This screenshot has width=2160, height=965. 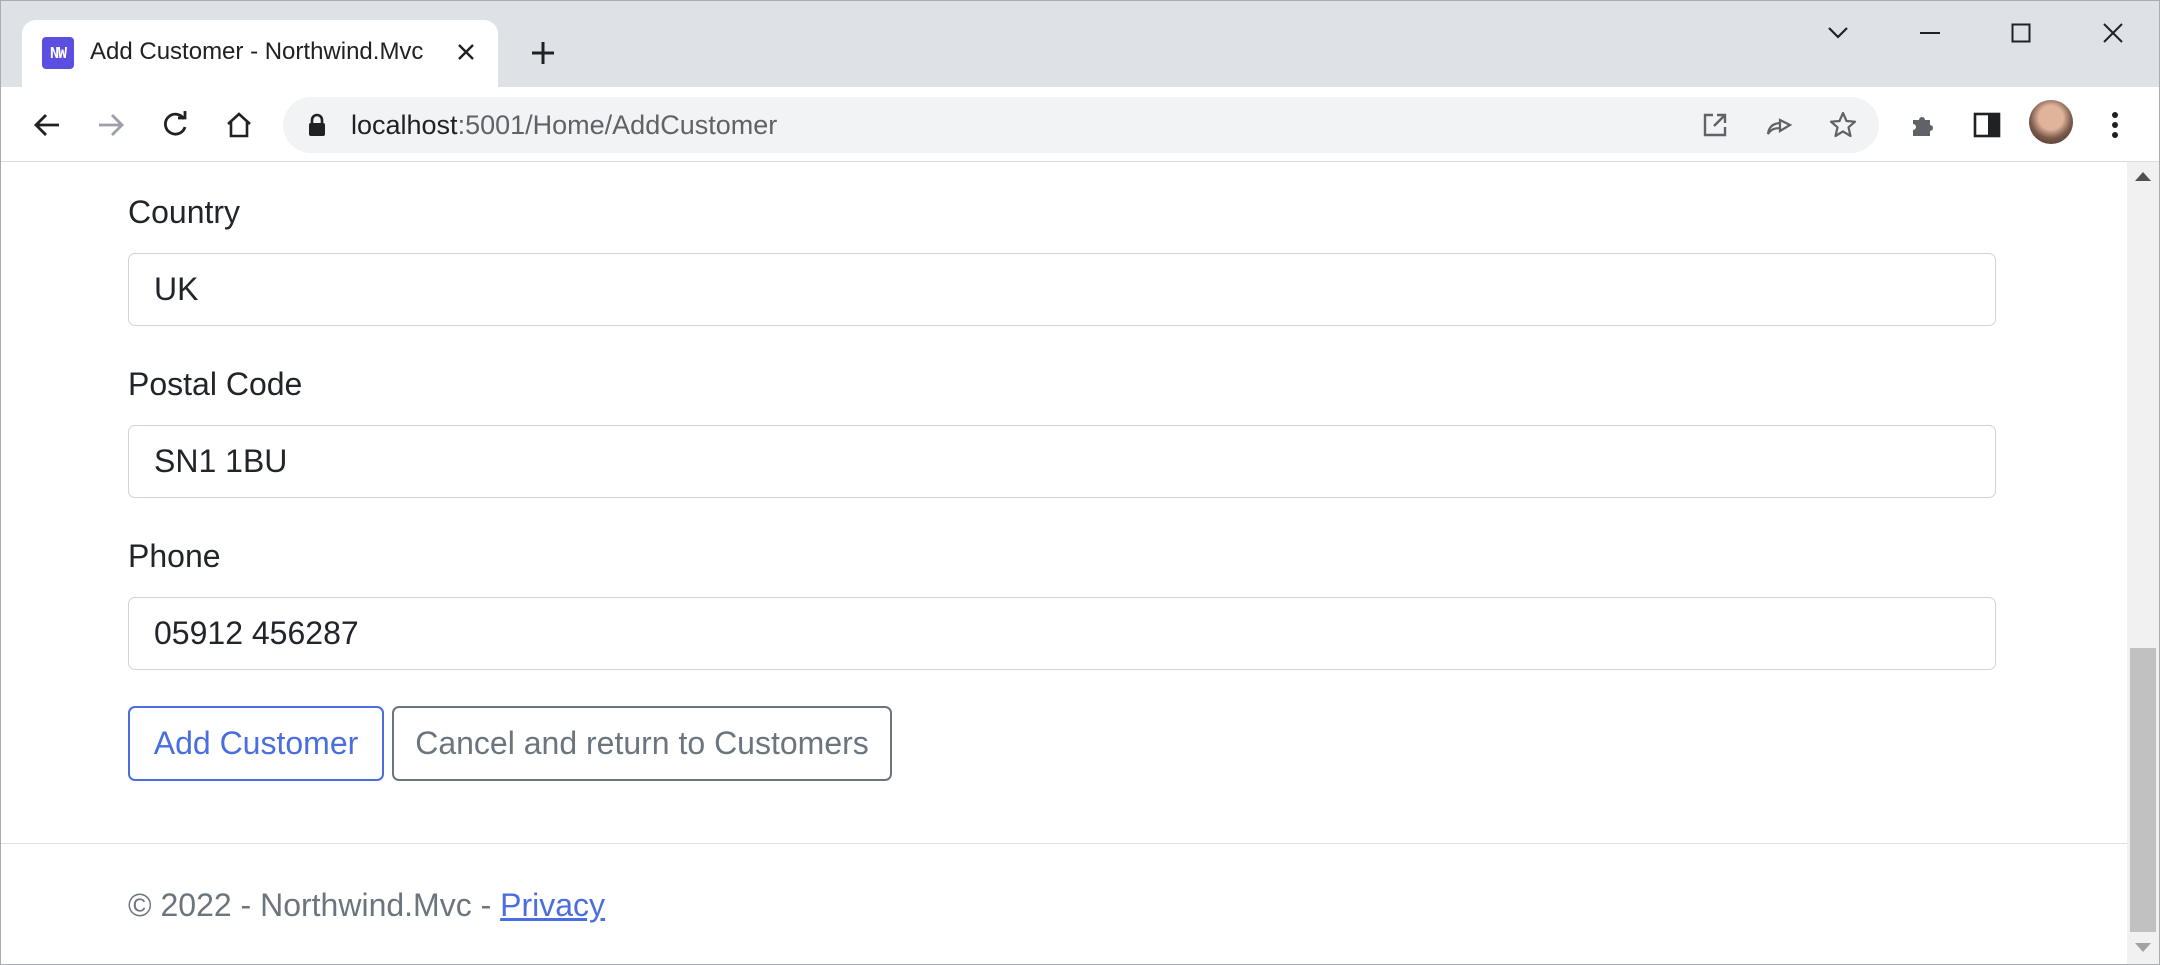 I want to click on scroll-down-arrow-icon, so click(x=2143, y=947).